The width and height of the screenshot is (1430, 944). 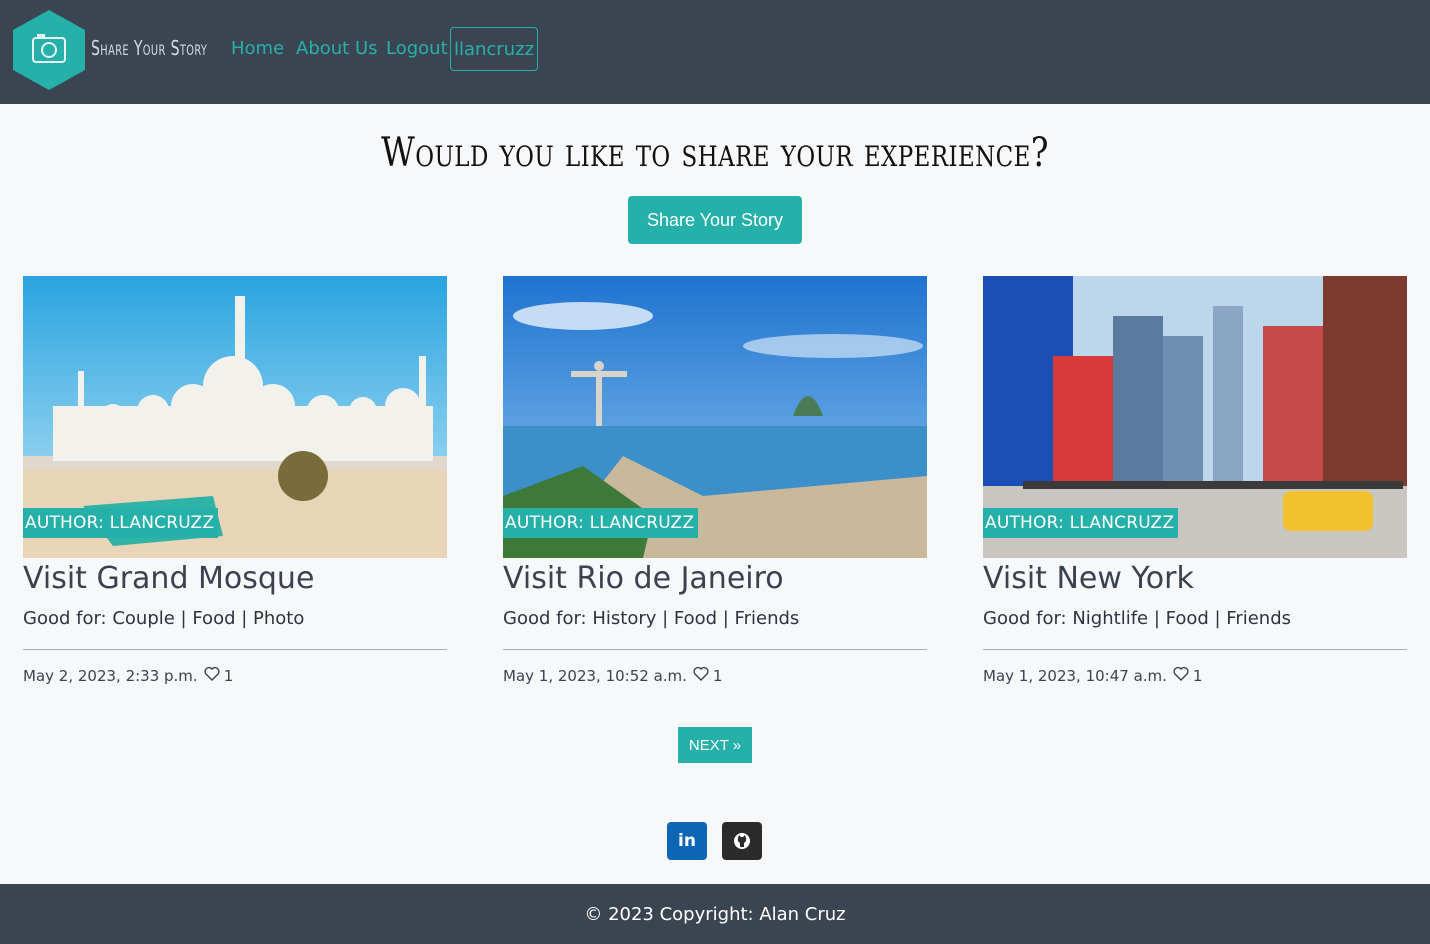 What do you see at coordinates (1195, 579) in the screenshot?
I see `card-title: Visit New York` at bounding box center [1195, 579].